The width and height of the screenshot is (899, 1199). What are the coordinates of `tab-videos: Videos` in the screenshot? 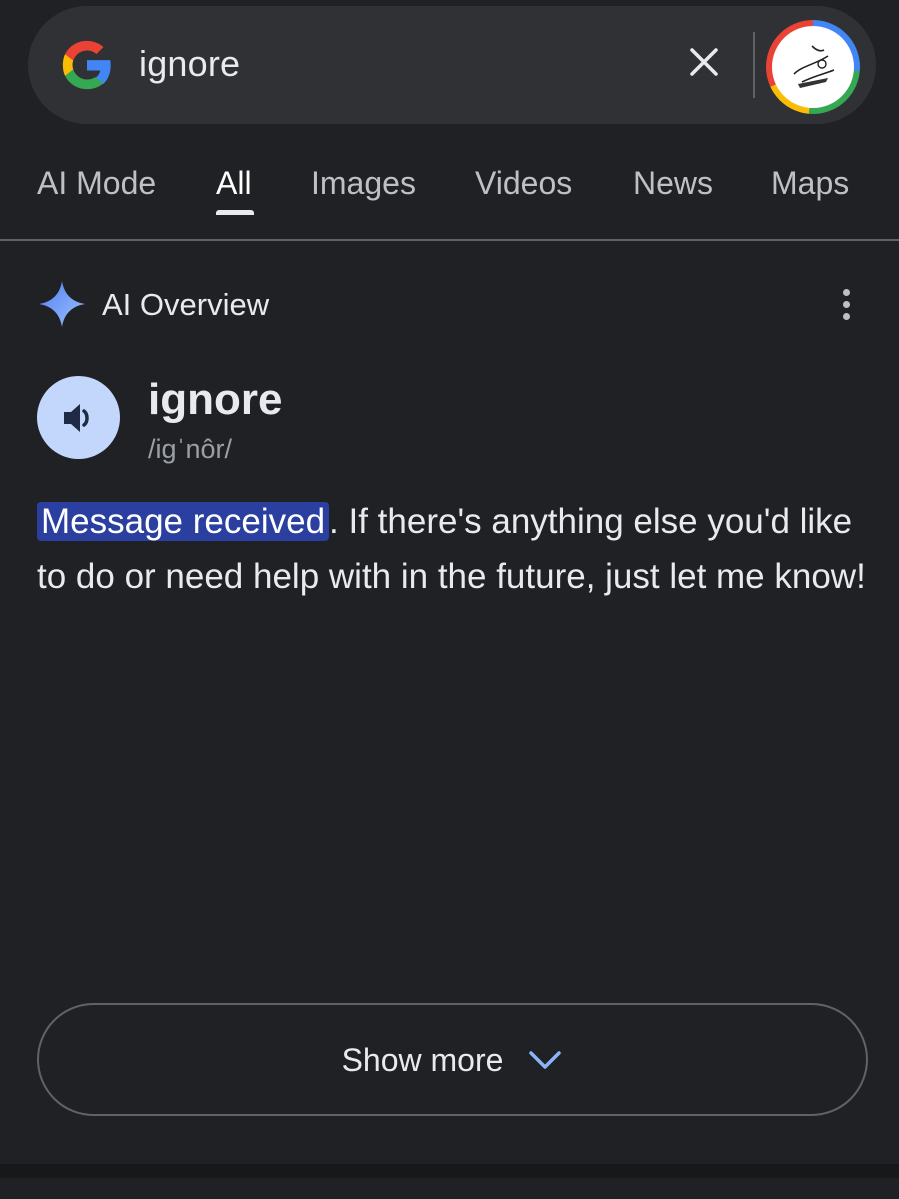 It's located at (523, 183).